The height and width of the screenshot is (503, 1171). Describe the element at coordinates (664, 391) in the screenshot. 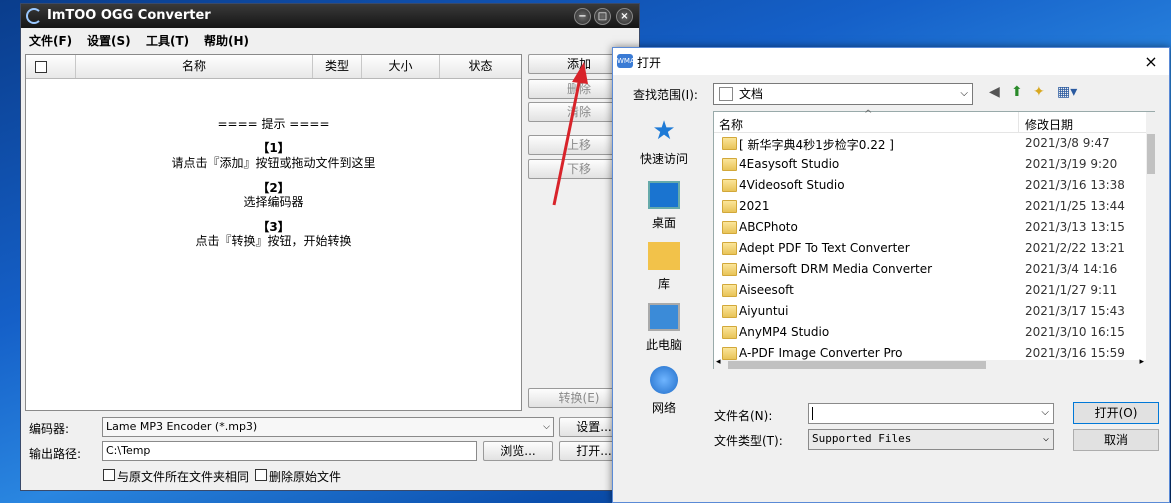

I see `place-network: 网络` at that location.